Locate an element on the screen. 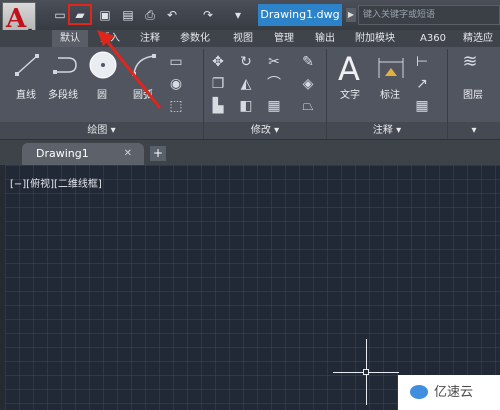  watermark-text: 亿速云 is located at coordinates (454, 392).